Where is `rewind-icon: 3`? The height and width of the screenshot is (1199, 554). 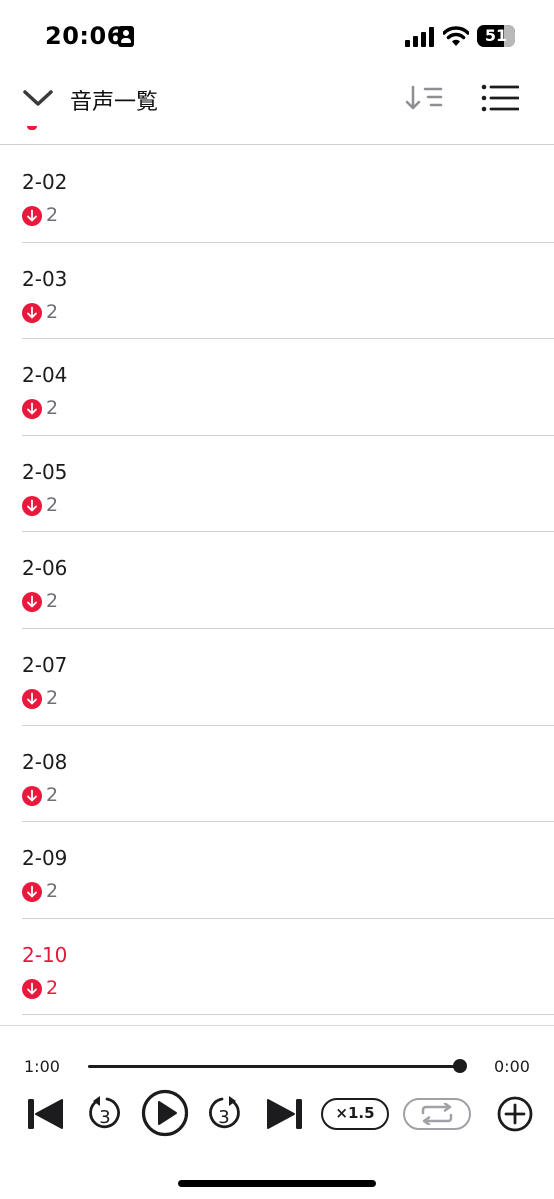
rewind-icon: 3 is located at coordinates (105, 1113).